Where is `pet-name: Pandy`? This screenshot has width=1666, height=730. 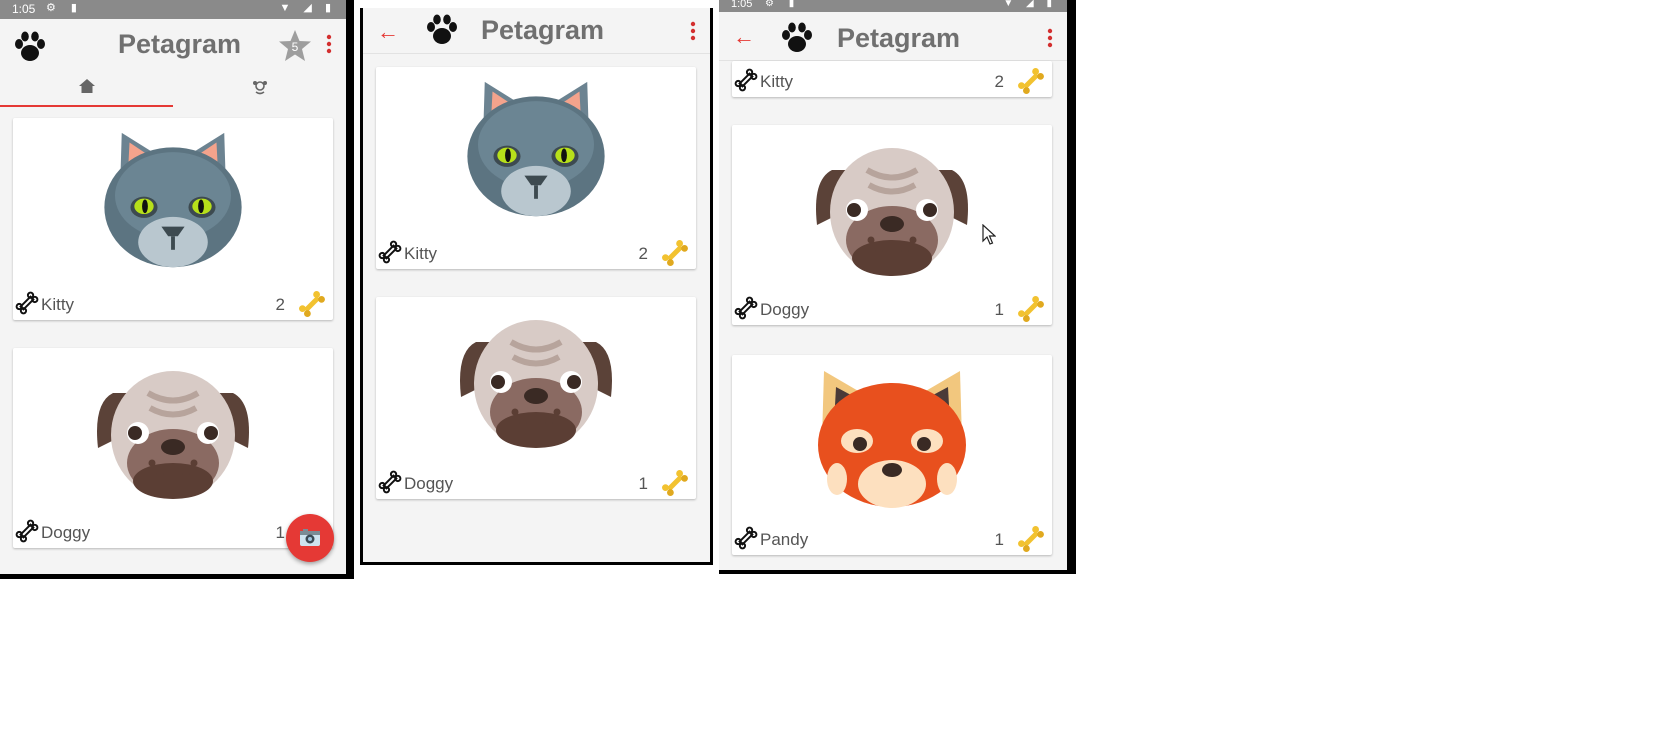
pet-name: Pandy is located at coordinates (784, 539).